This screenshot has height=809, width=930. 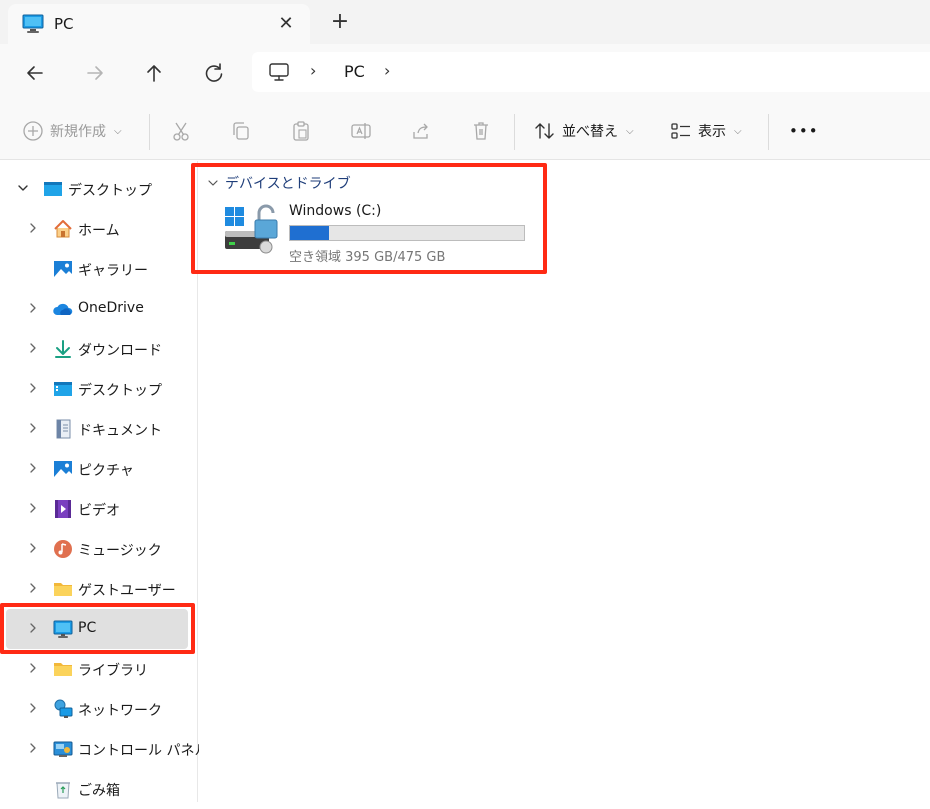 I want to click on pc-icon, so click(x=33, y=23).